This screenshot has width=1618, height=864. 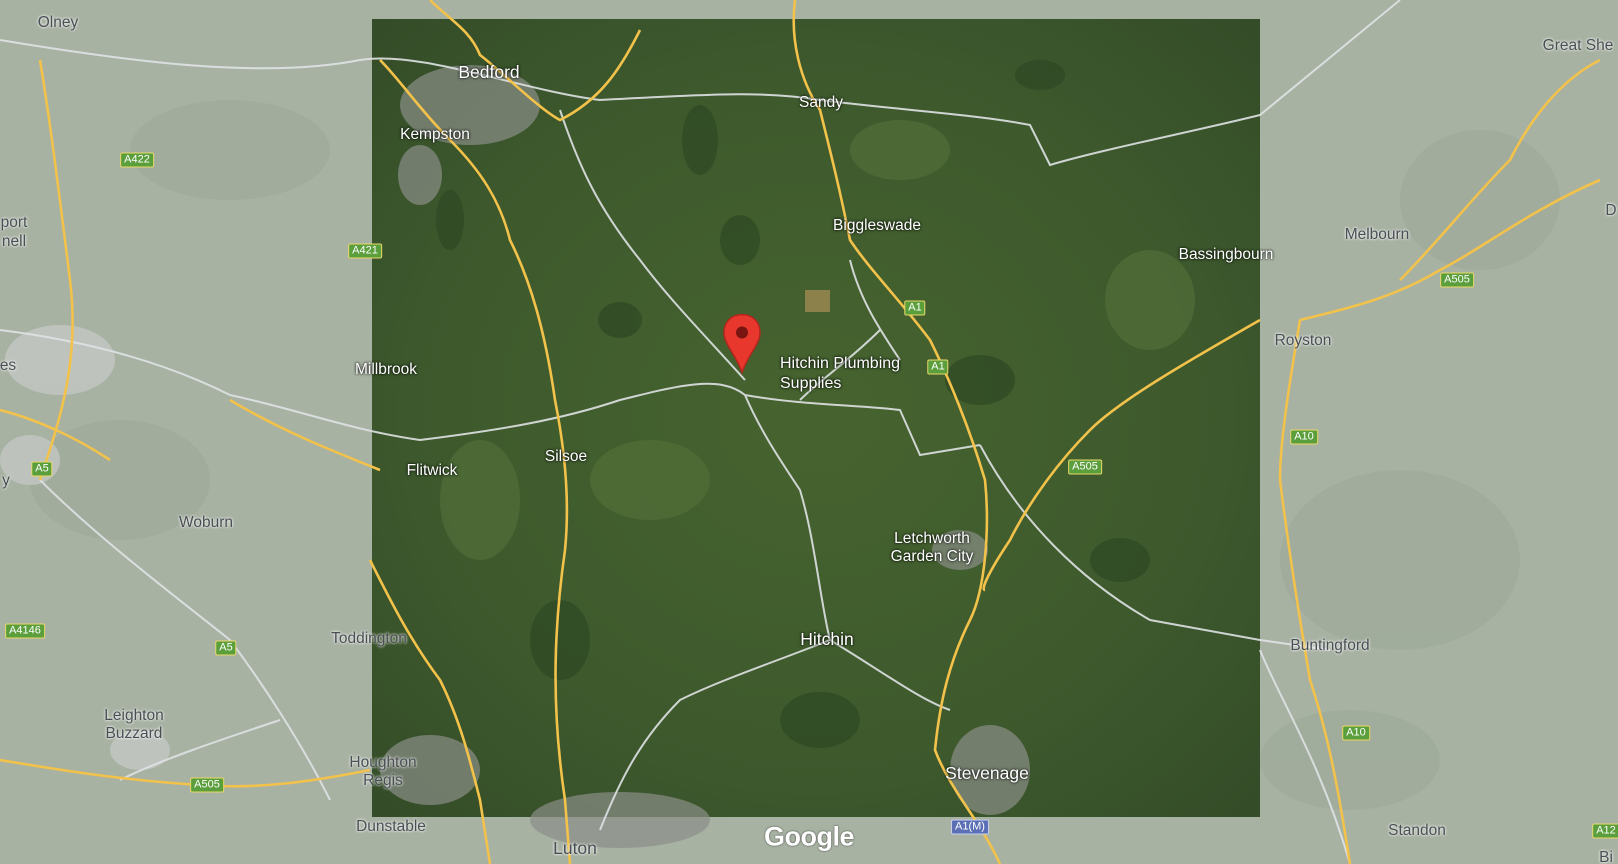 What do you see at coordinates (827, 639) in the screenshot?
I see `place-label-hitchin: Hitchin` at bounding box center [827, 639].